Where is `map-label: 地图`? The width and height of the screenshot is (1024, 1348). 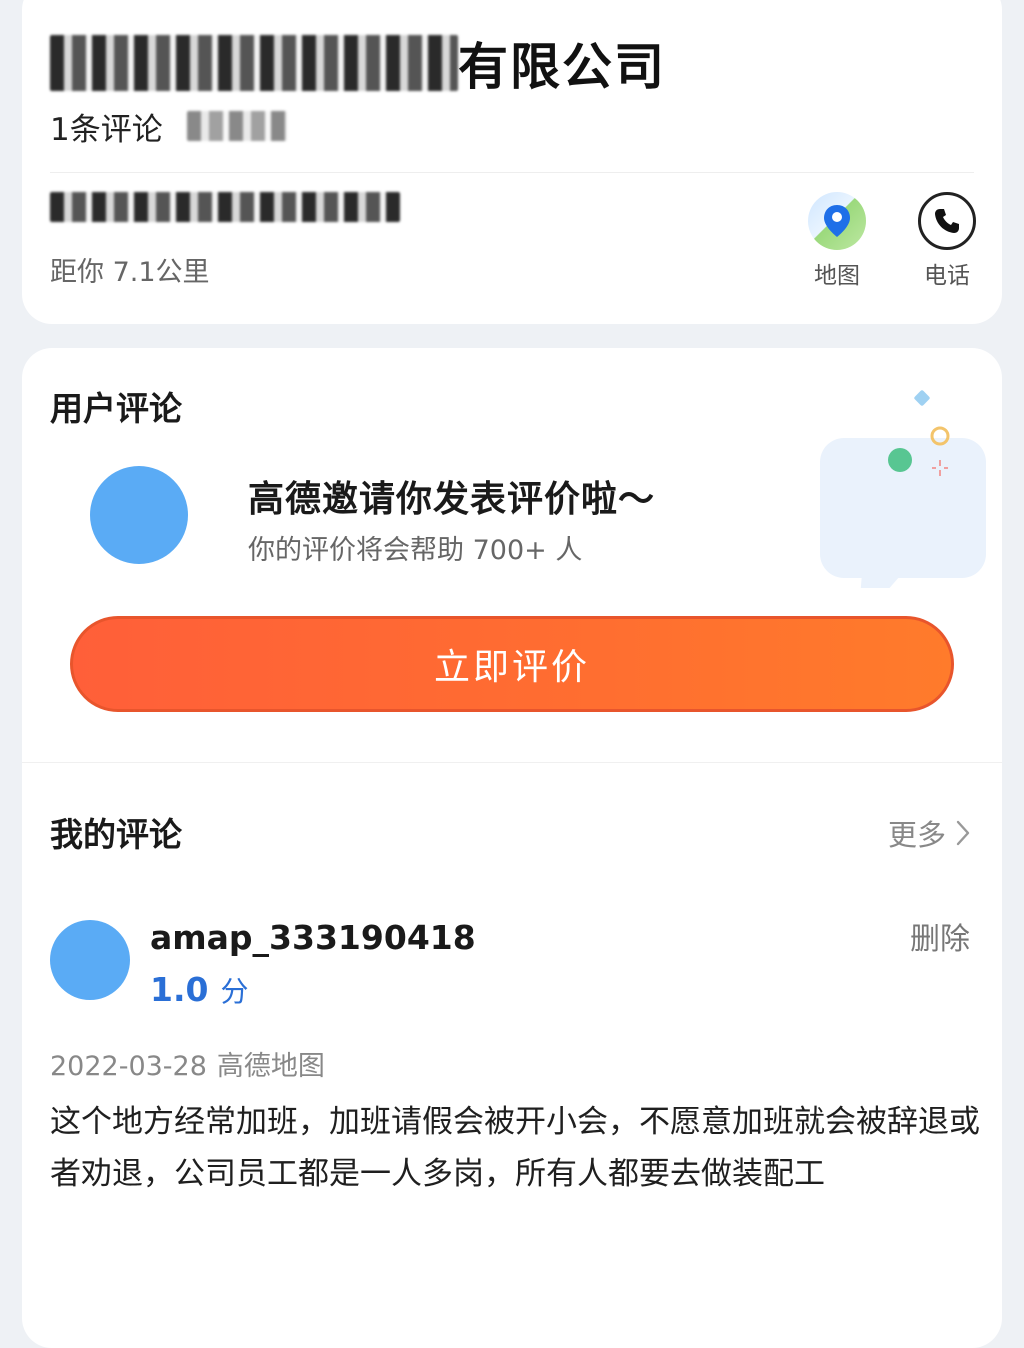 map-label: 地图 is located at coordinates (837, 276).